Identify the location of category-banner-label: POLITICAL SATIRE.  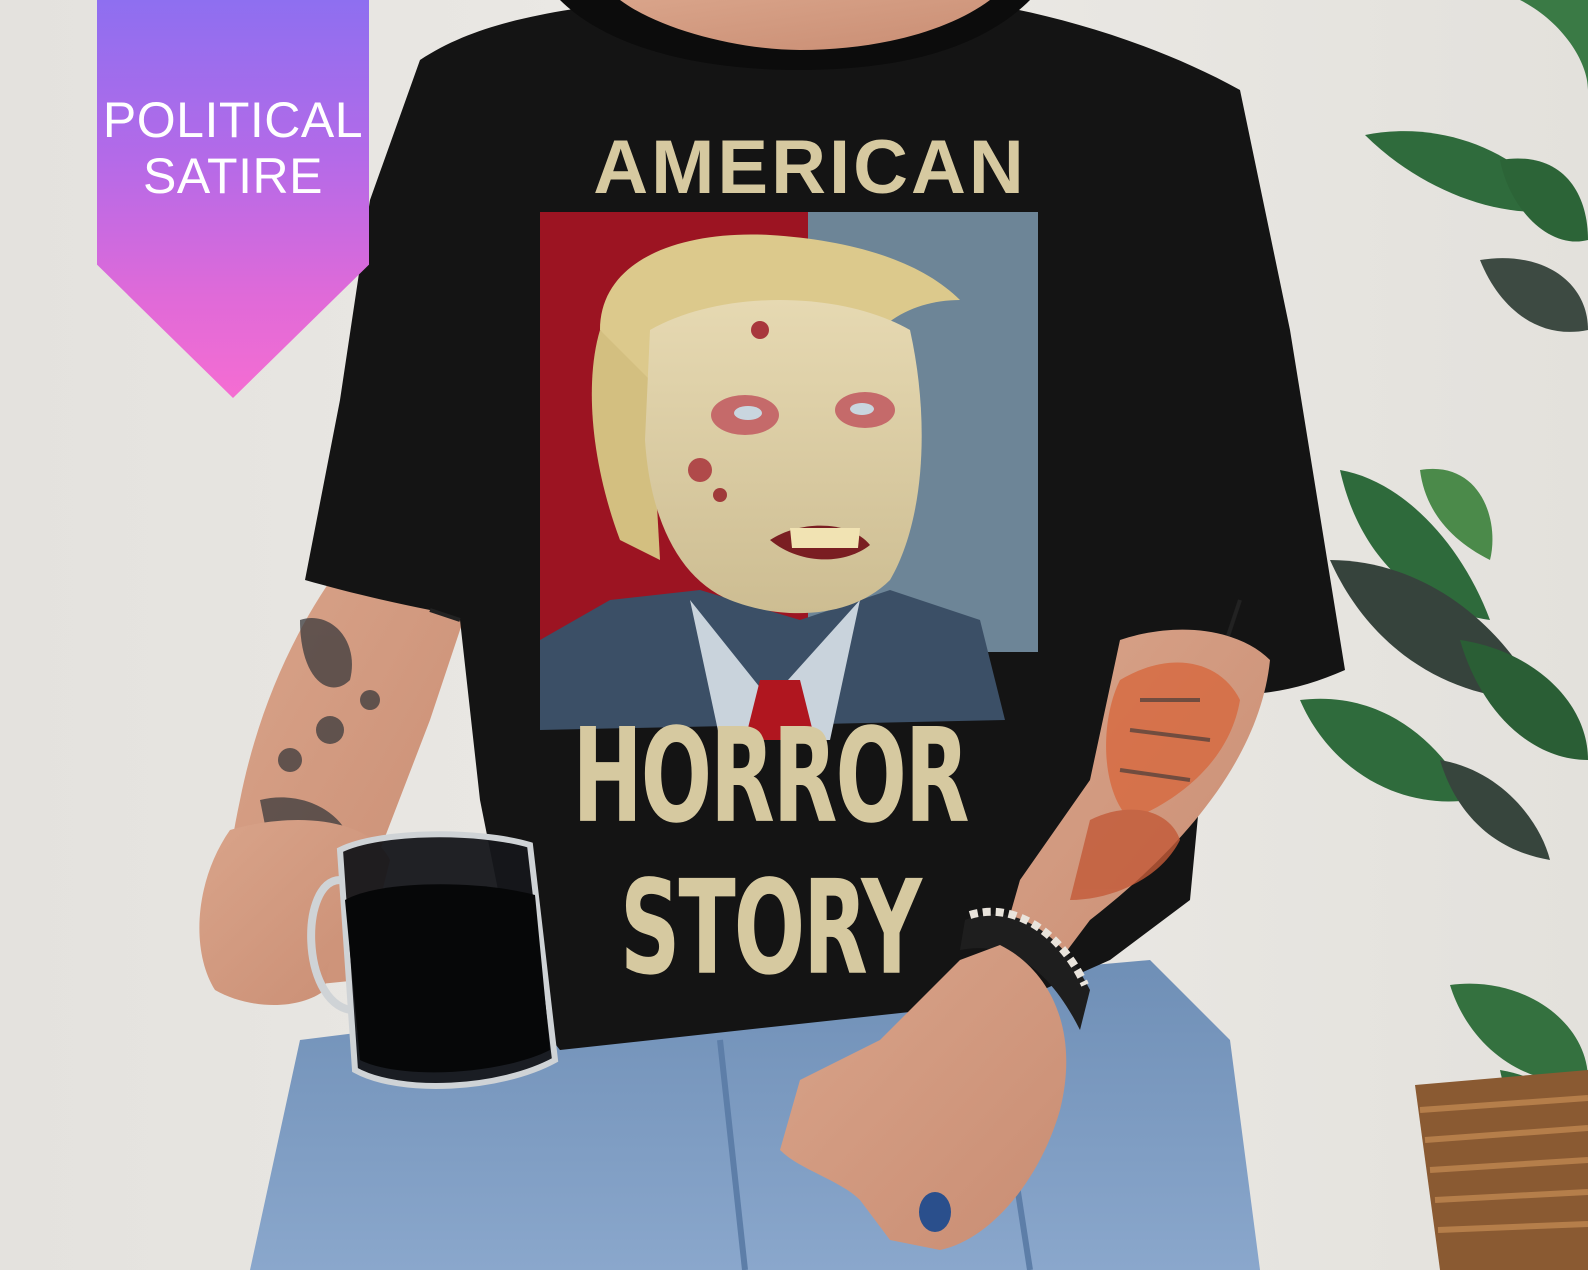
(233, 148).